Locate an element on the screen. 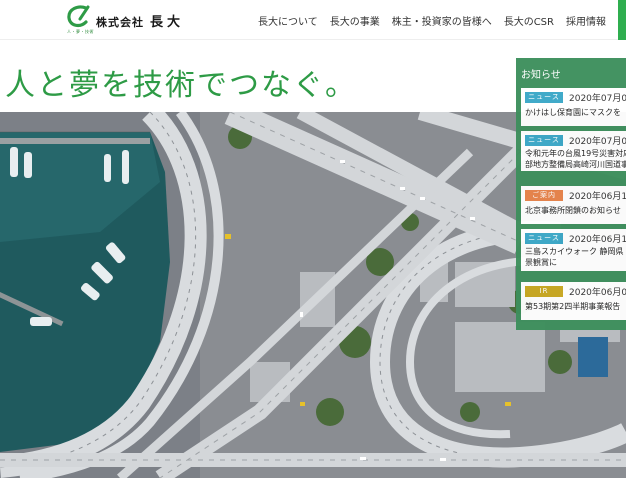 This screenshot has height=478, width=626. news-badge: IR is located at coordinates (544, 291).